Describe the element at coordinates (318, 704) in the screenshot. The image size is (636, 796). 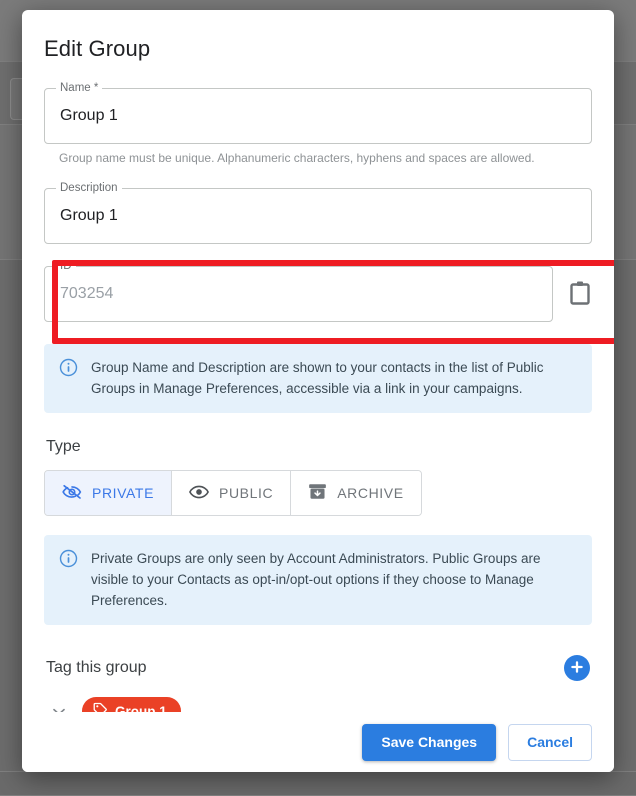
I see `tag-list-row: Group 1` at that location.